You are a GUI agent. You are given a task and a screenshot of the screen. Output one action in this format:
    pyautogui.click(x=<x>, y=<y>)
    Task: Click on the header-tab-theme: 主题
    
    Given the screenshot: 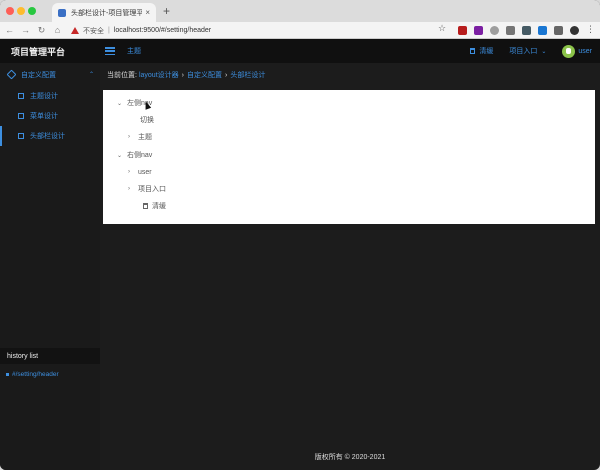 What is the action you would take?
    pyautogui.click(x=134, y=51)
    